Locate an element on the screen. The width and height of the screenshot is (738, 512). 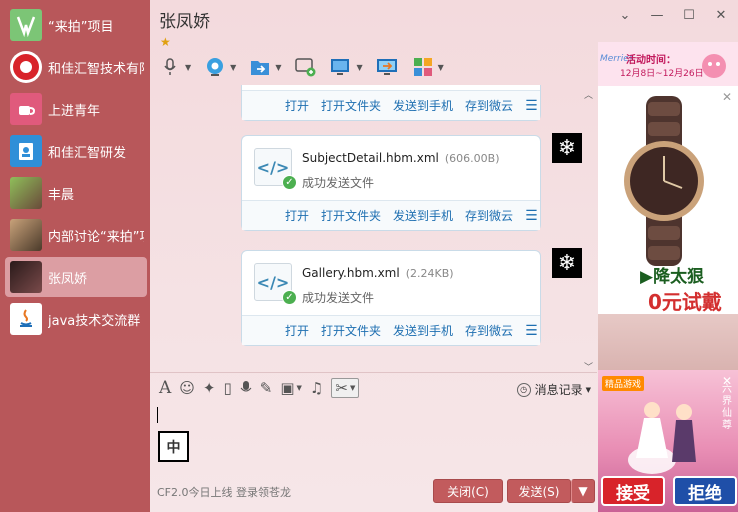
conversation-name: 和佳汇智技术有限 is located at coordinates (96, 69).